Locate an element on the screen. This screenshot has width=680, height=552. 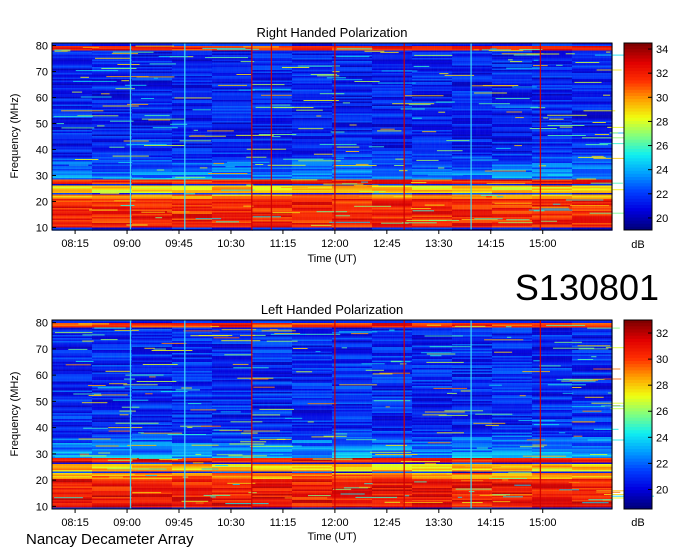
right-panel-title: Right Handed Polarization is located at coordinates (331, 32).